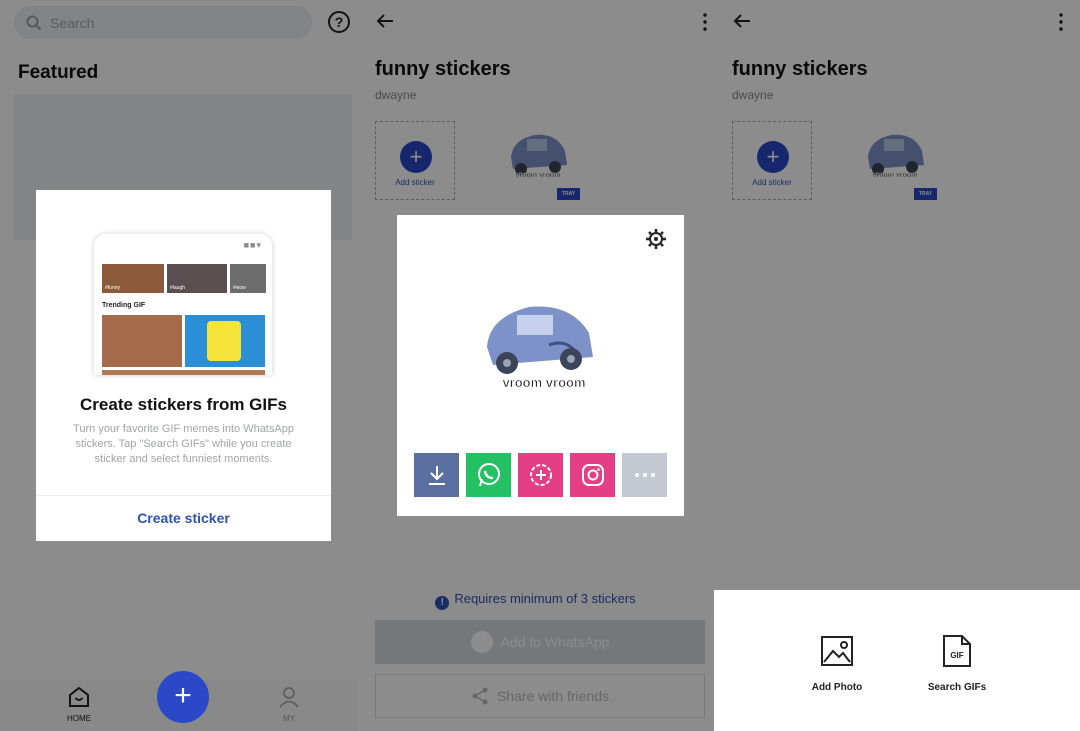 The image size is (1080, 731). Describe the element at coordinates (183, 404) in the screenshot. I see `dialog-title: Create stickers from GIFs` at that location.